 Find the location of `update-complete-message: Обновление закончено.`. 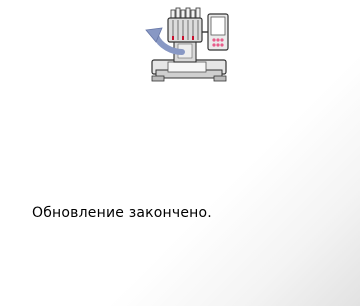

update-complete-message: Обновление закончено. is located at coordinates (122, 213).